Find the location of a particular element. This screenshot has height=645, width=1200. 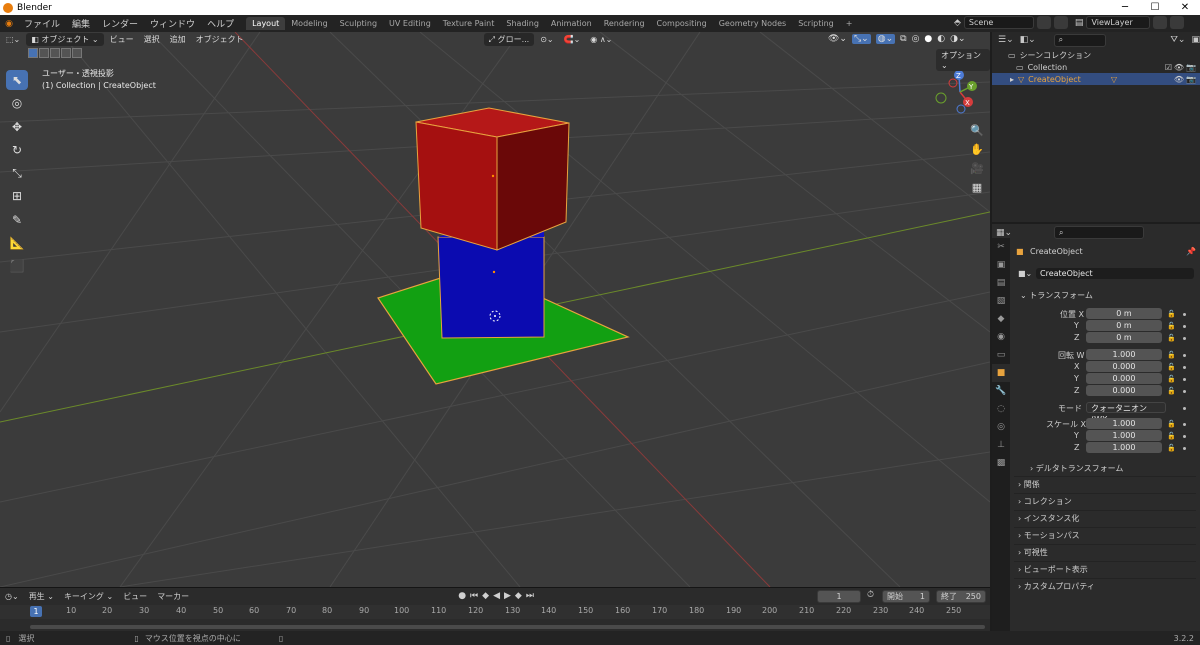

minimize-button: ─ is located at coordinates (1125, 7).